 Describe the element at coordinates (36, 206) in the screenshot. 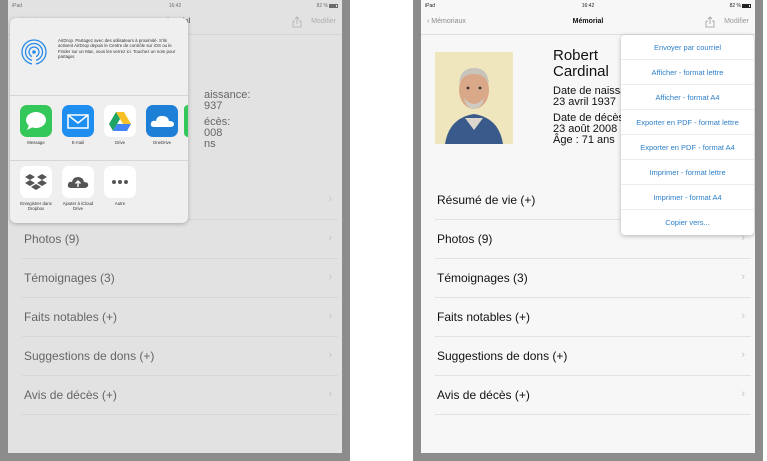

I see `app-label: Enregistrer dans Dropbox` at that location.